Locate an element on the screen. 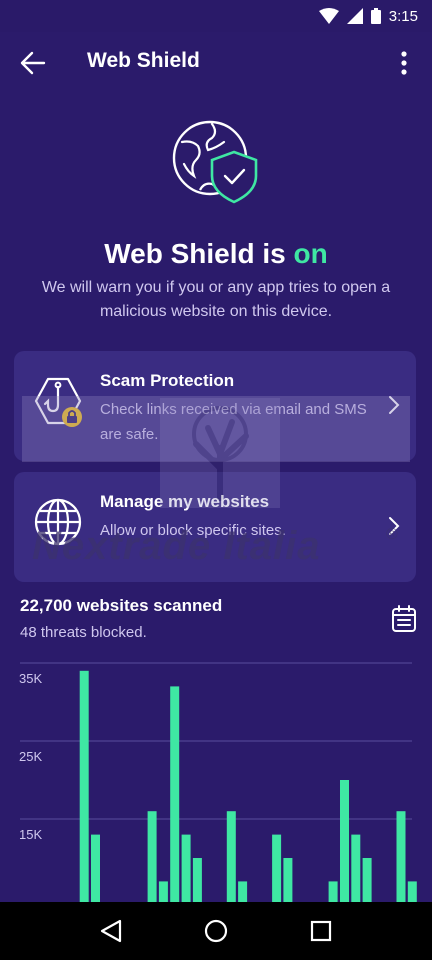 The height and width of the screenshot is (960, 432). back-triangle-icon is located at coordinates (111, 931).